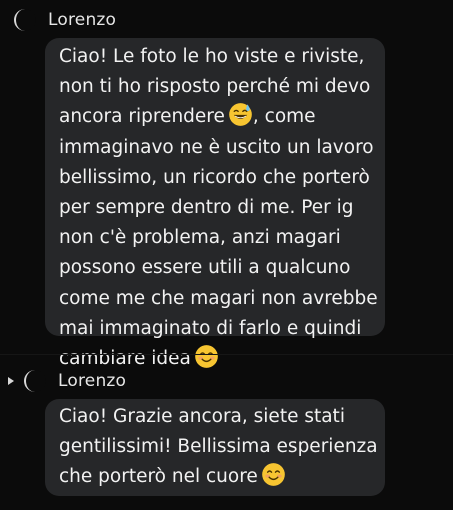 Image resolution: width=453 pixels, height=510 pixels. I want to click on message-line: bellissimo, un ricordo che porterò, so click(214, 177).